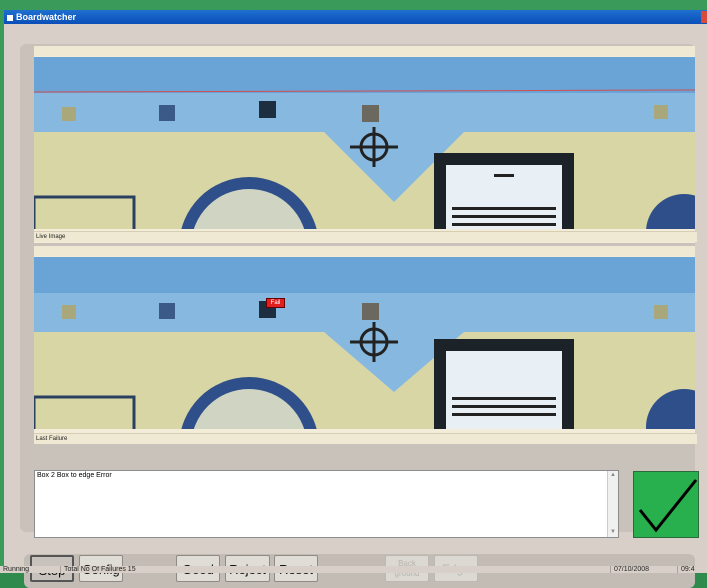 The width and height of the screenshot is (707, 588). What do you see at coordinates (98, 569) in the screenshot?
I see `failure-count: Total No Of Failures 15` at bounding box center [98, 569].